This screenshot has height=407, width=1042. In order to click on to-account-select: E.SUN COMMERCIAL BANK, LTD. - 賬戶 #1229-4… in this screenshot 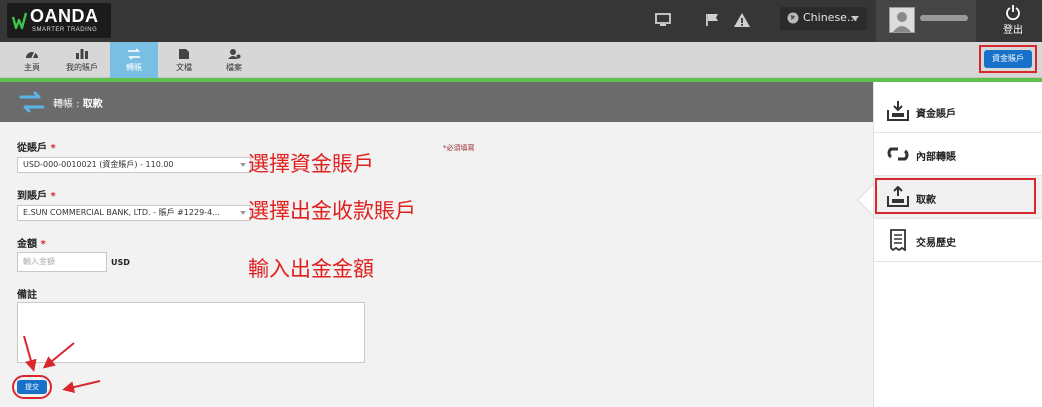, I will do `click(134, 213)`.